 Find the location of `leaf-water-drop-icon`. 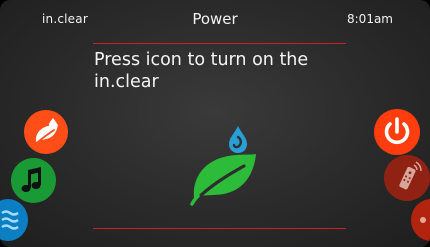

leaf-water-drop-icon is located at coordinates (226, 165).